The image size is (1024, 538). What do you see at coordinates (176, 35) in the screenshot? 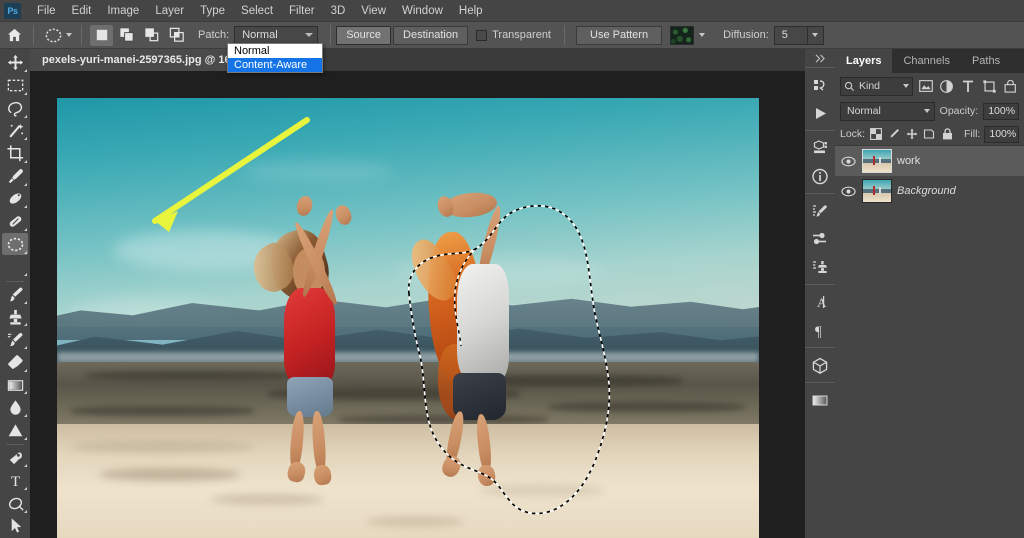
I see `intersect-selection-button` at bounding box center [176, 35].